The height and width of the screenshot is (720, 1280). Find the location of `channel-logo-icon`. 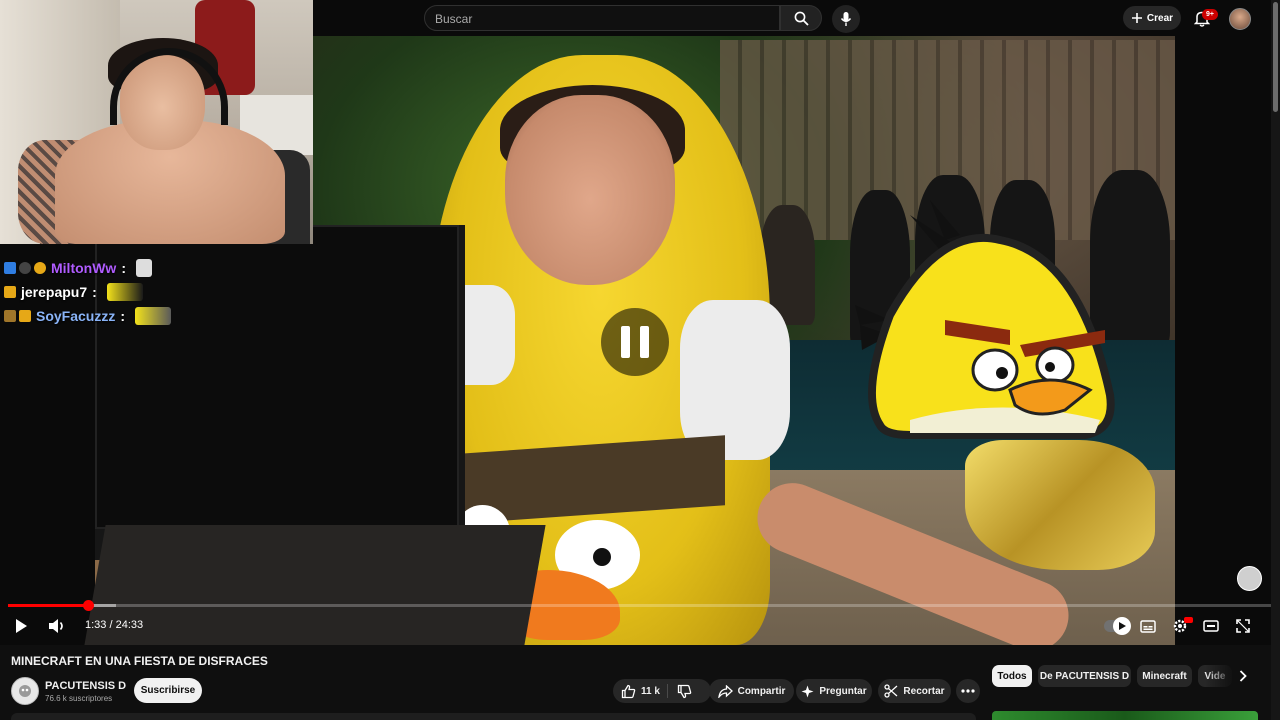

channel-logo-icon is located at coordinates (25, 691).